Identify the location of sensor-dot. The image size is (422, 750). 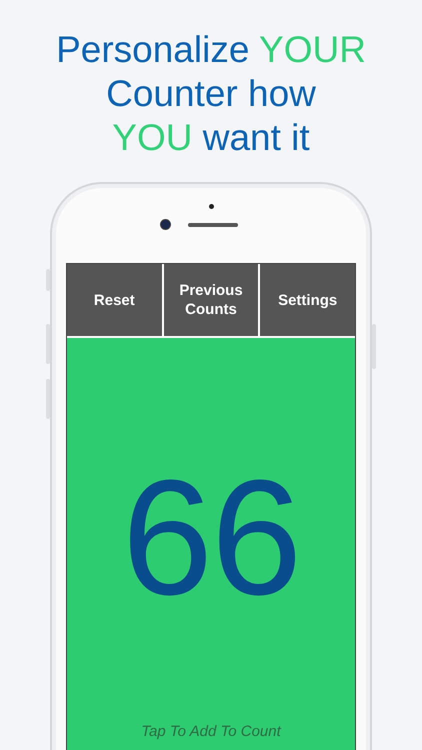
(211, 206).